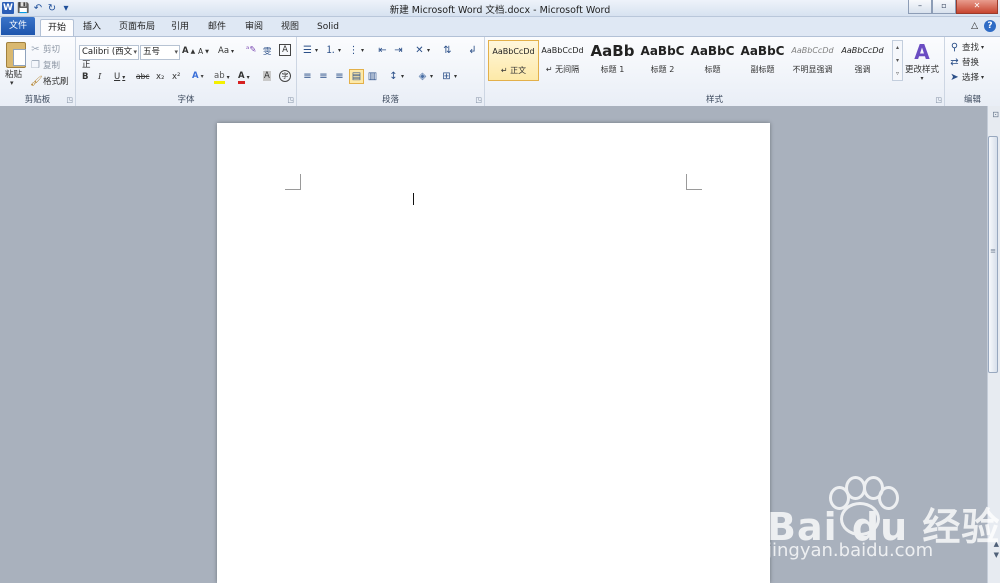 This screenshot has width=1000, height=583. I want to click on bold-button: B, so click(85, 77).